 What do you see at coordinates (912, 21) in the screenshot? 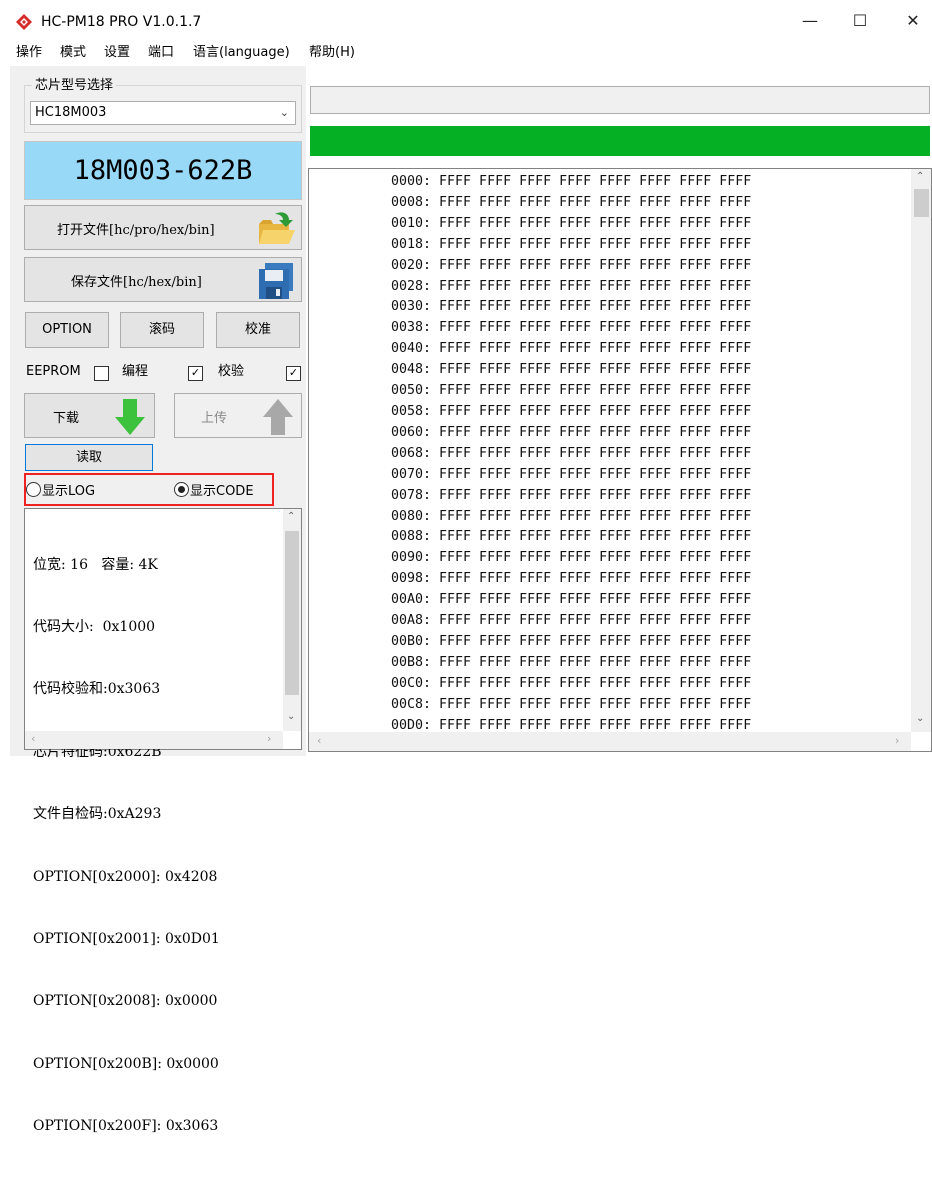
I see `close-button: ✕` at bounding box center [912, 21].